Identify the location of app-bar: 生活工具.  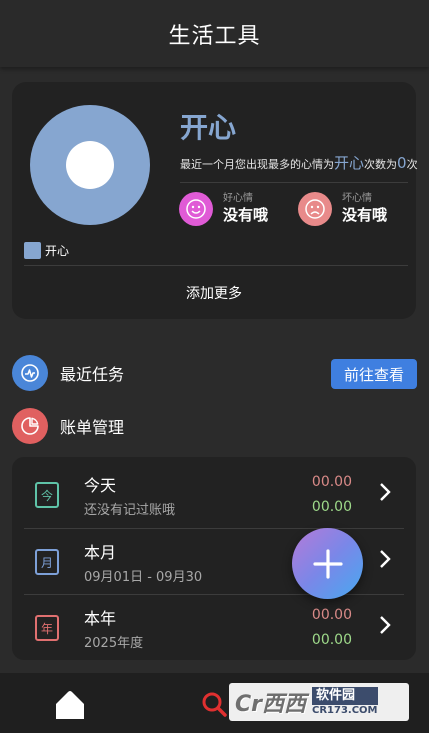
(214, 33).